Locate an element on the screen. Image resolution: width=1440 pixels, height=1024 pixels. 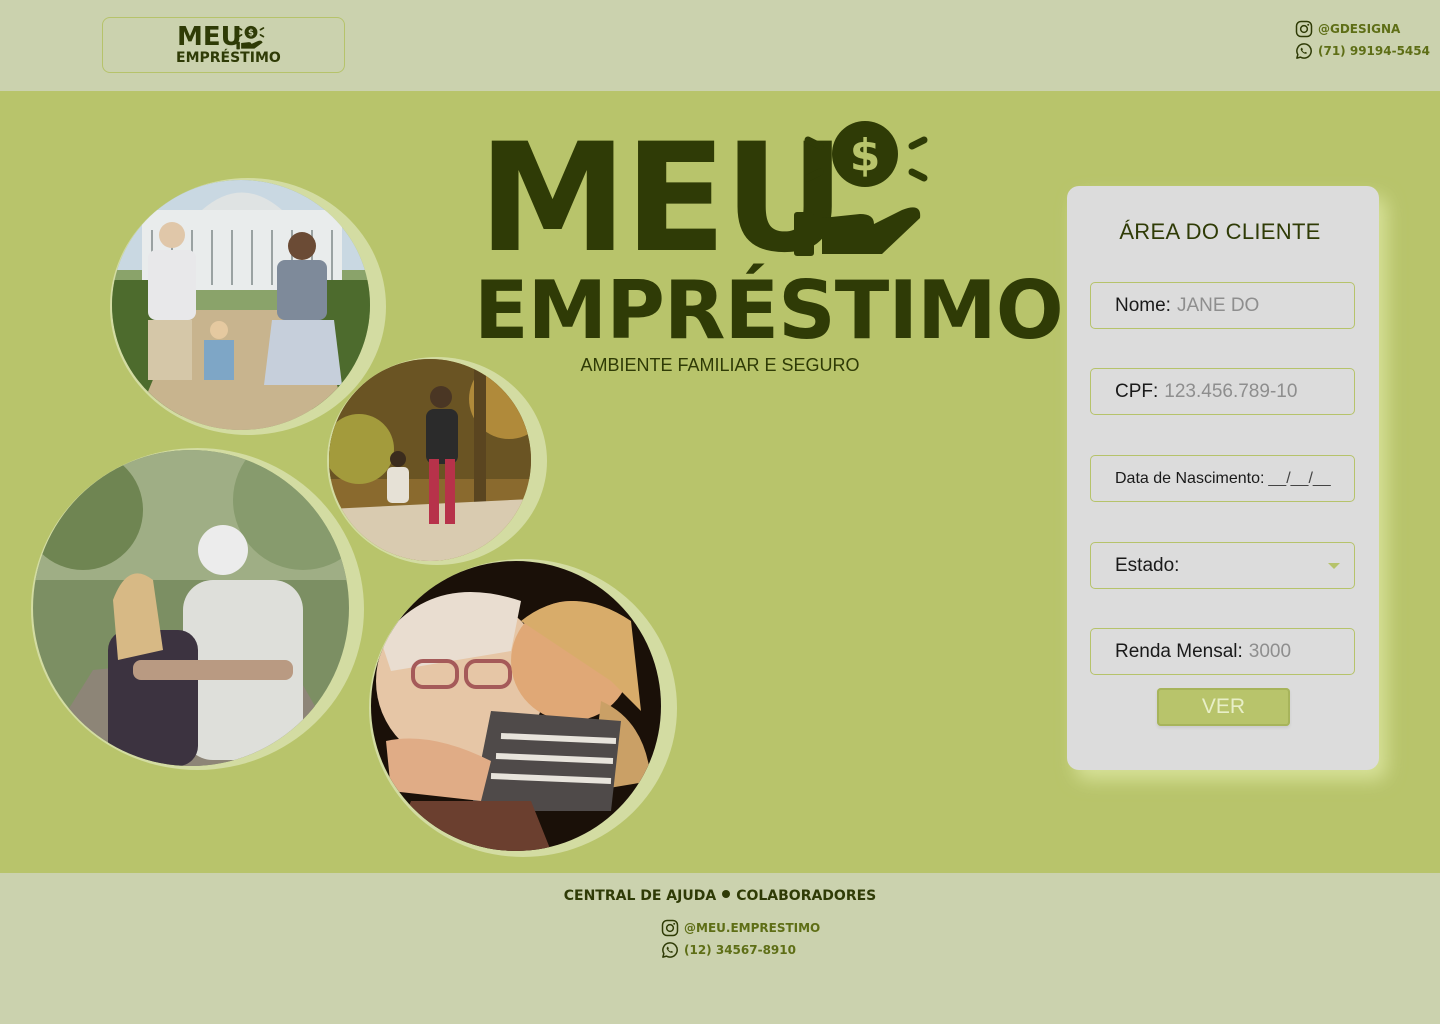
header-whatsapp: (71) 99194-5454 is located at coordinates (1362, 51).